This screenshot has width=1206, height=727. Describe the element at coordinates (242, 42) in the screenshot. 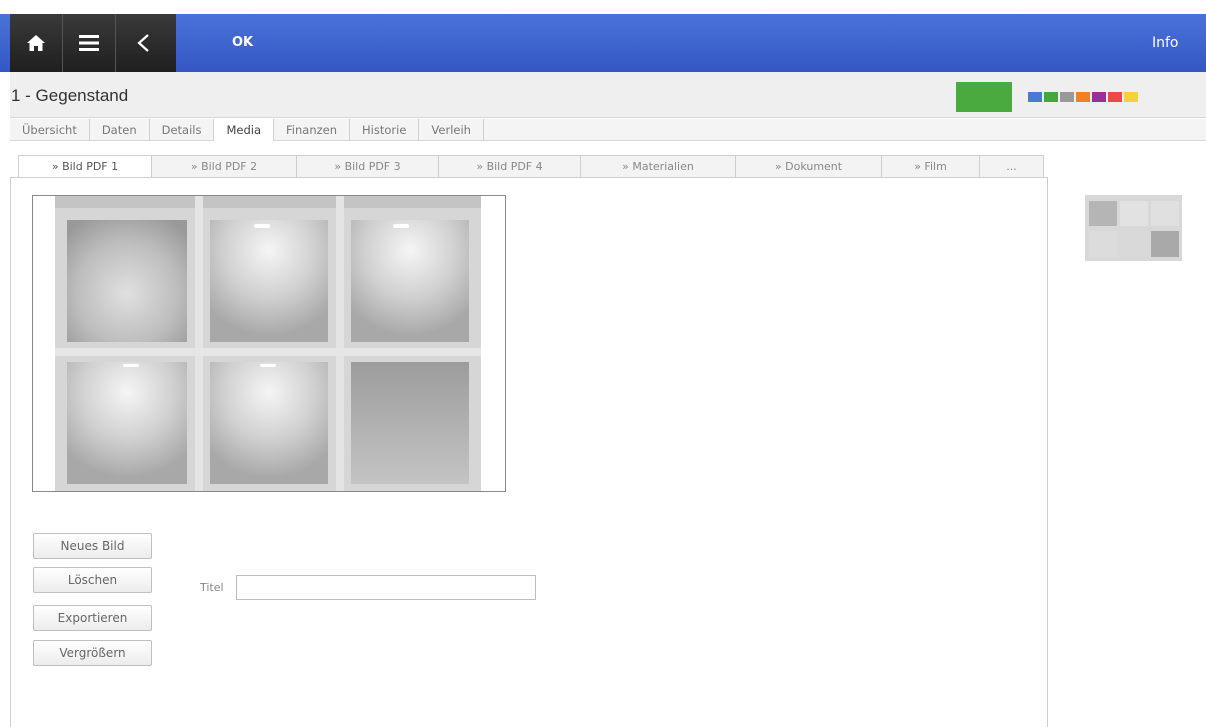

I see `ok-button: OK` at that location.